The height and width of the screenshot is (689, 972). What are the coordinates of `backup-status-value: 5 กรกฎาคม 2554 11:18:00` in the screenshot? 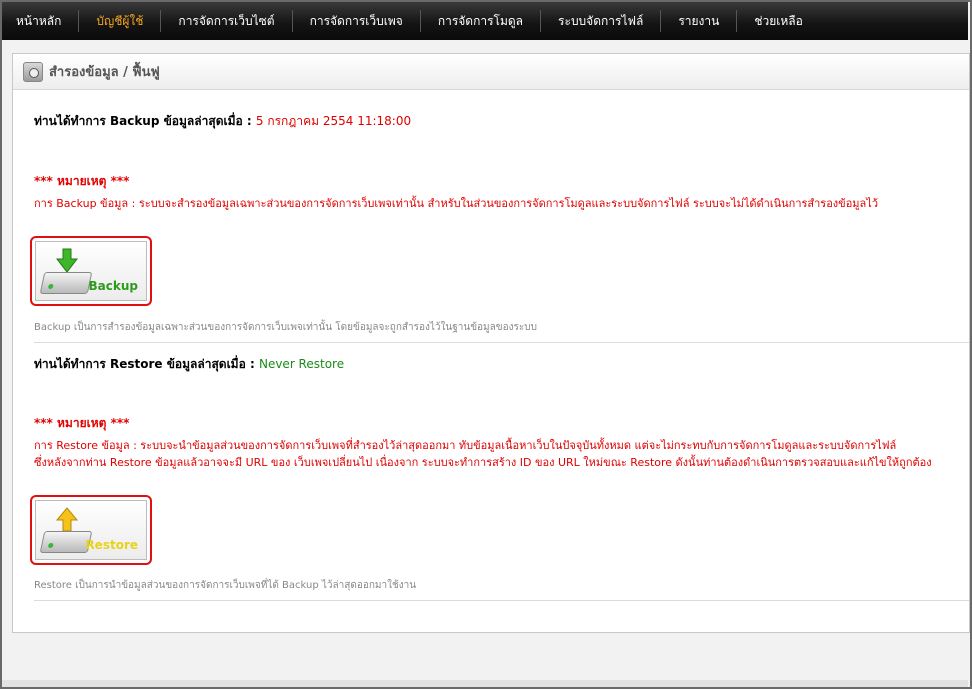 It's located at (333, 121).